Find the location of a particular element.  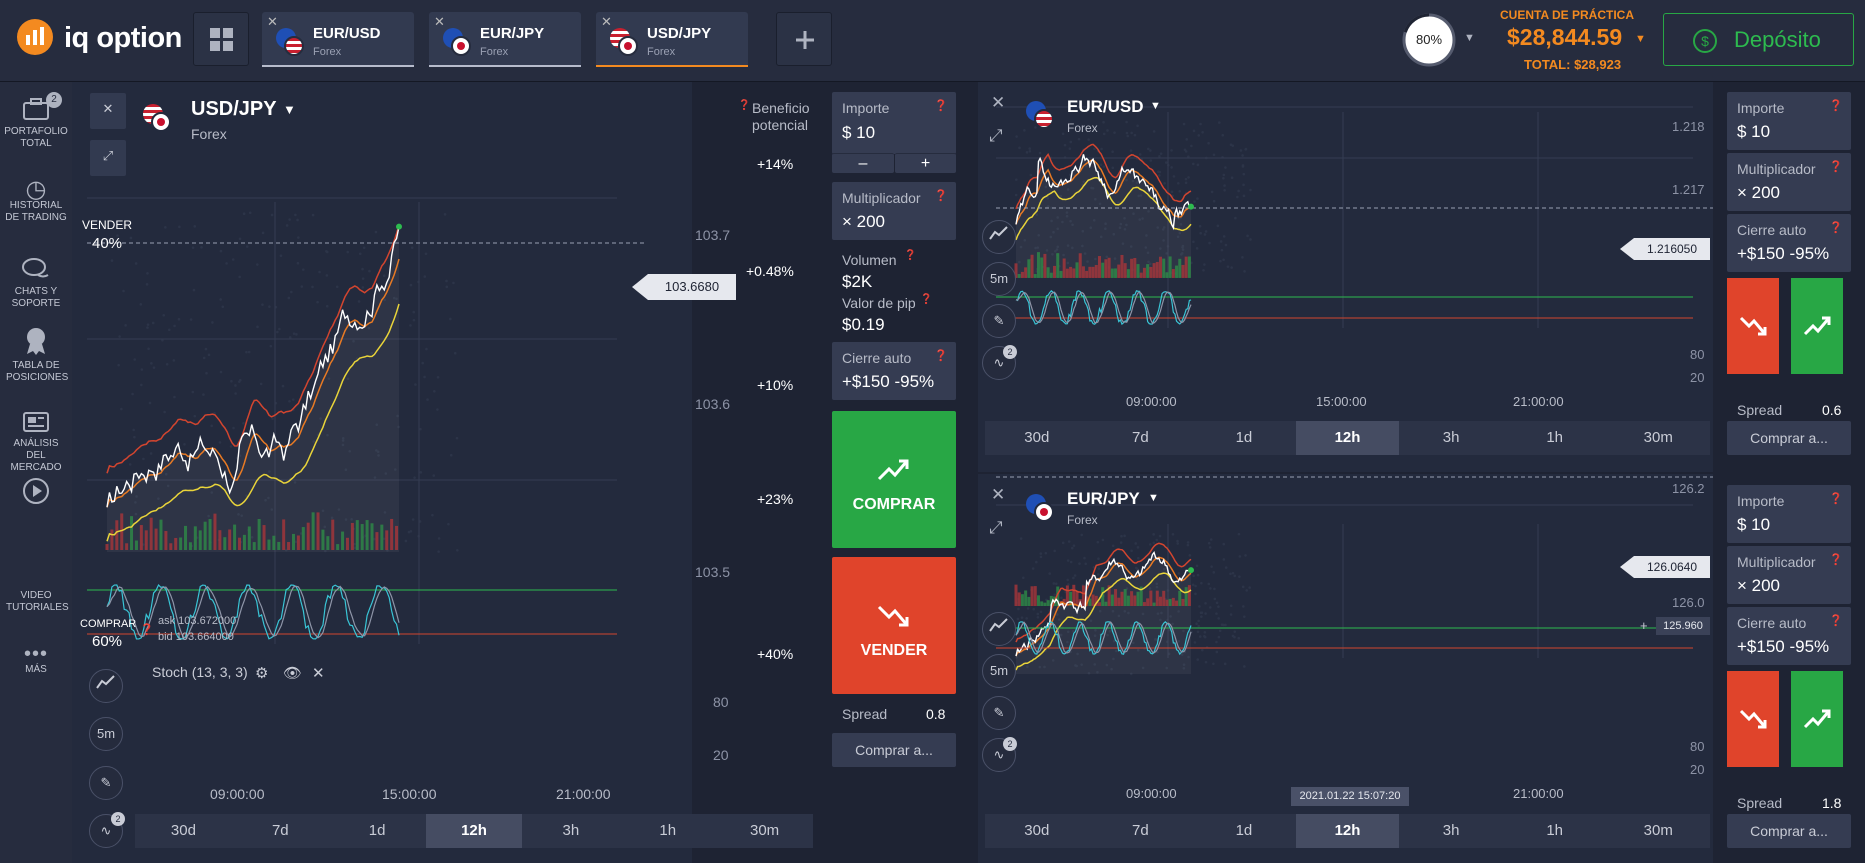

tab-usdjpy: ✕ USD/JPY Forex is located at coordinates (672, 39).